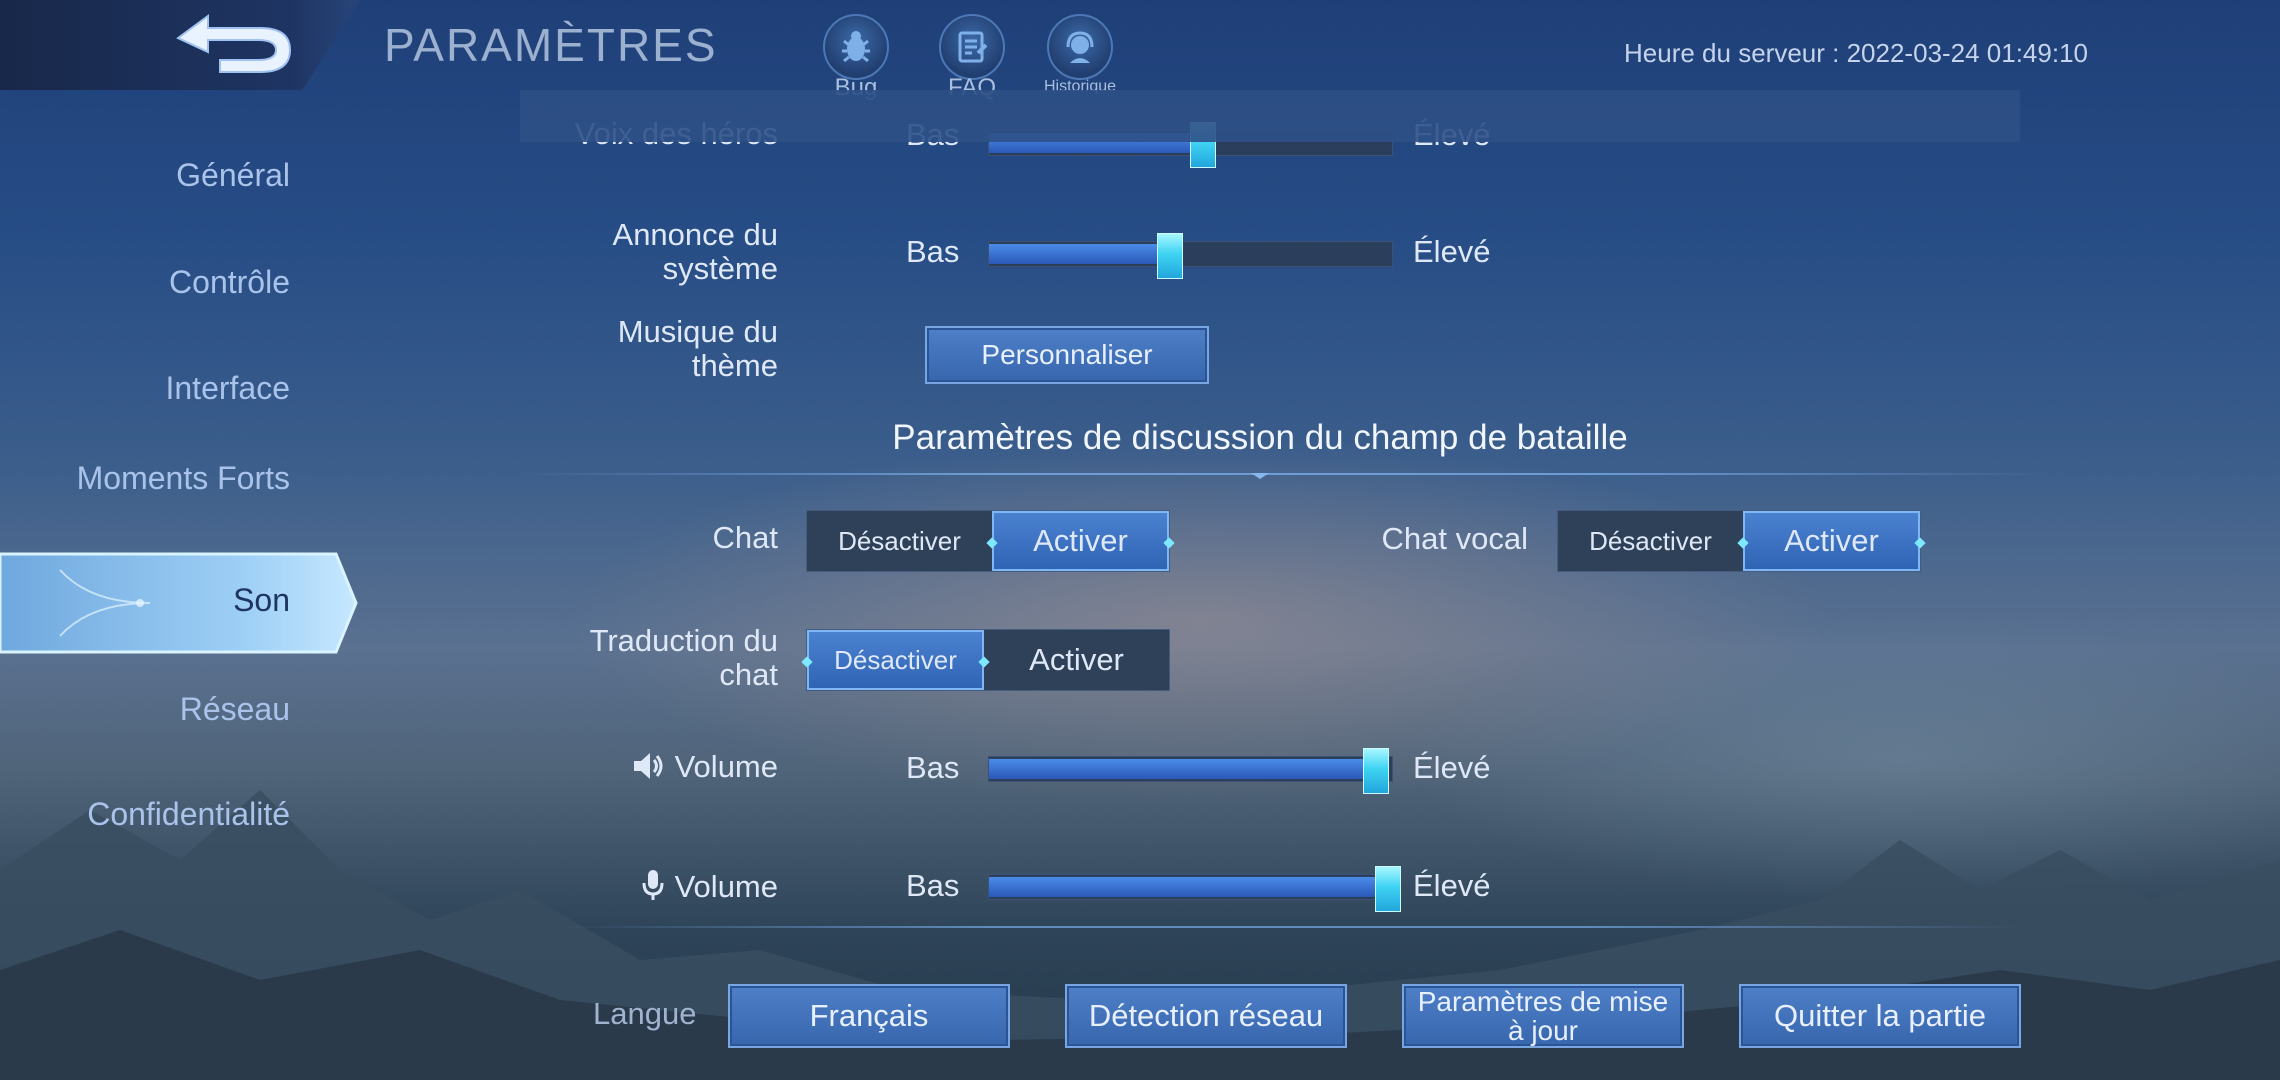 Image resolution: width=2280 pixels, height=1080 pixels. I want to click on mic-volume-slider-thumb, so click(1387, 889).